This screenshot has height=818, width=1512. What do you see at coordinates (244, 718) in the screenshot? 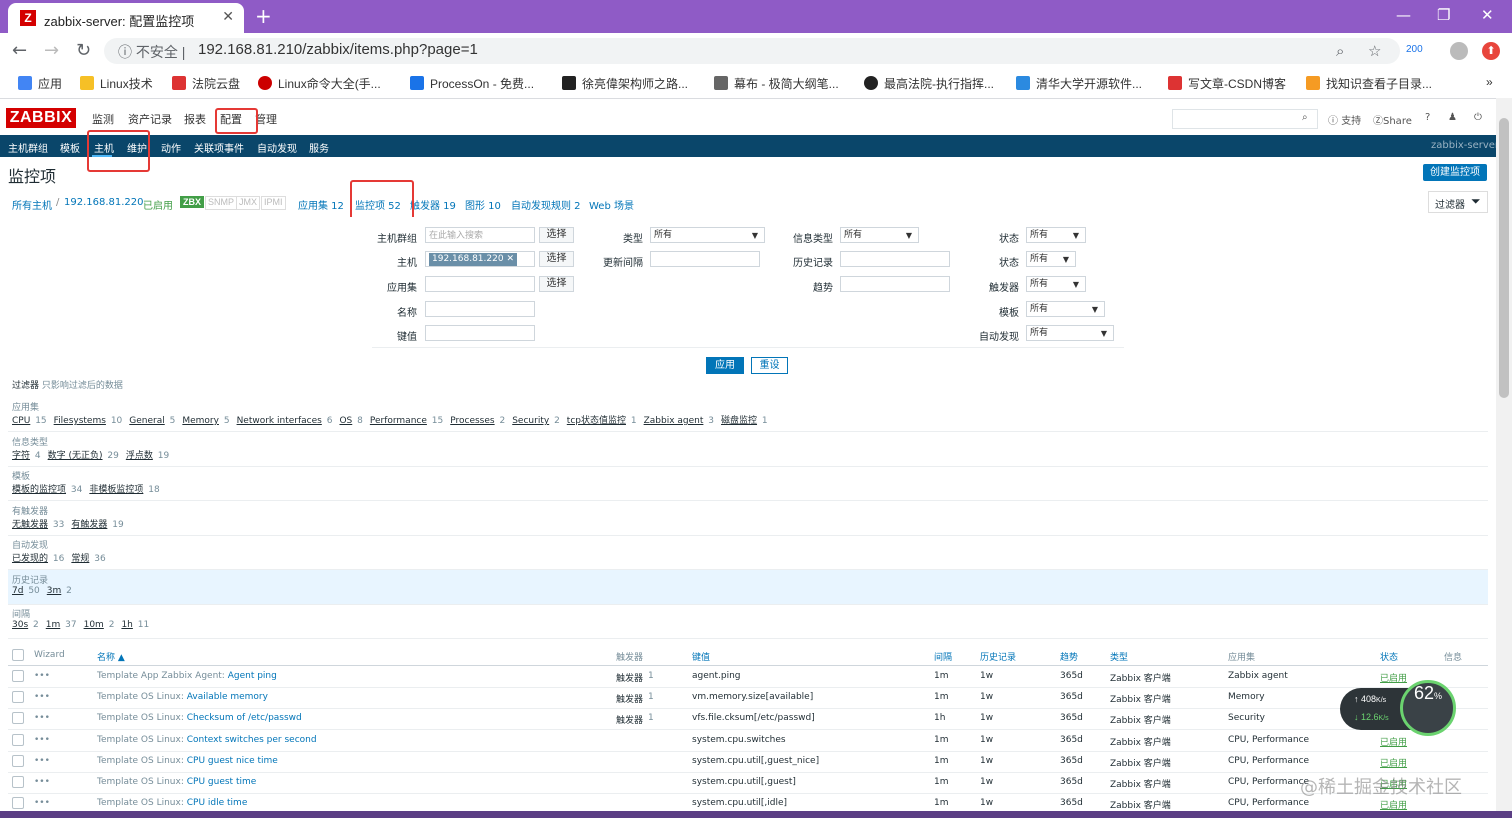
I see `item-name-link: Checksum of /etc/passwd` at bounding box center [244, 718].